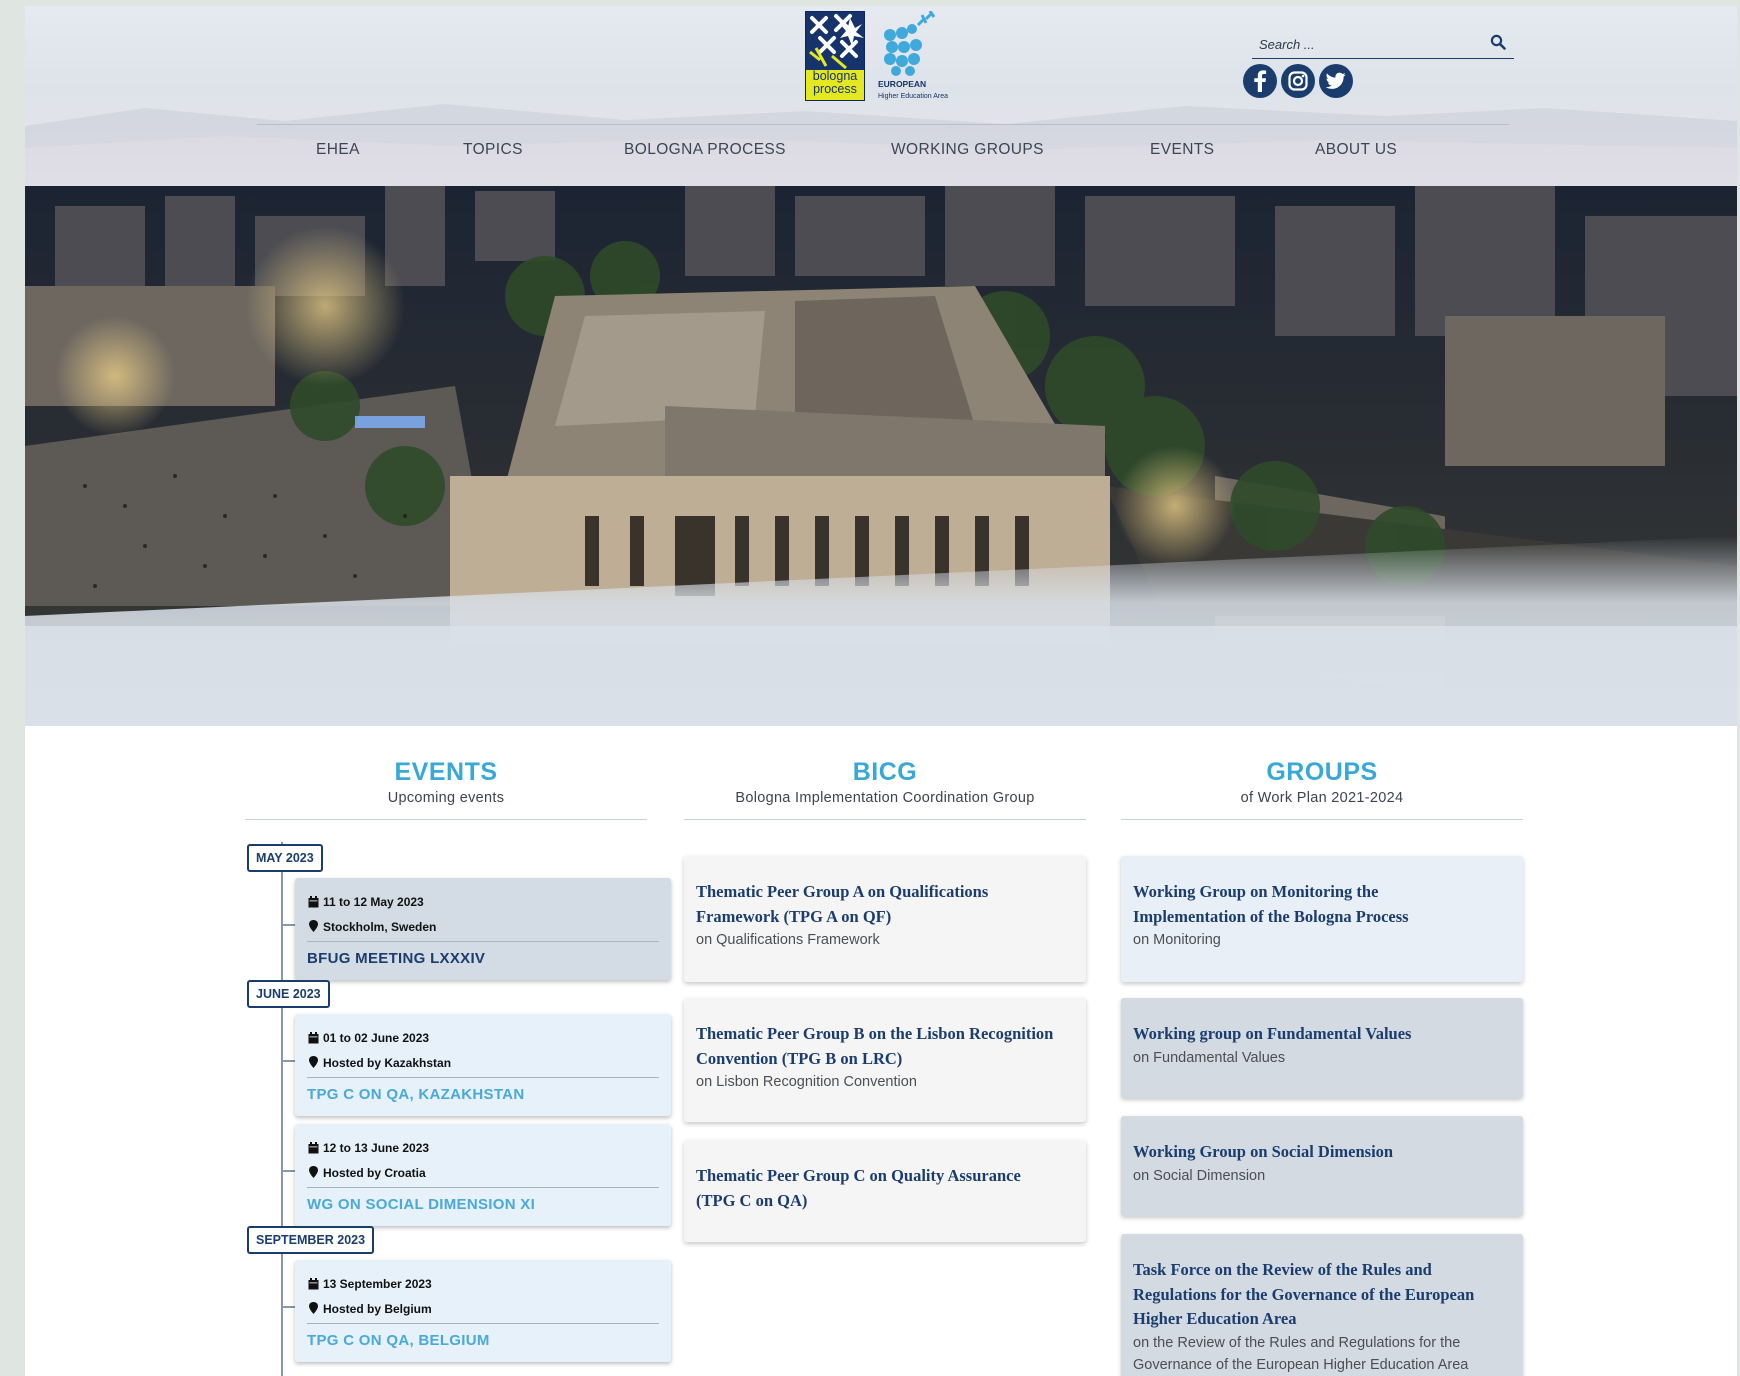 This screenshot has width=1740, height=1376. What do you see at coordinates (1322, 772) in the screenshot?
I see `groups-title: GROUPS` at bounding box center [1322, 772].